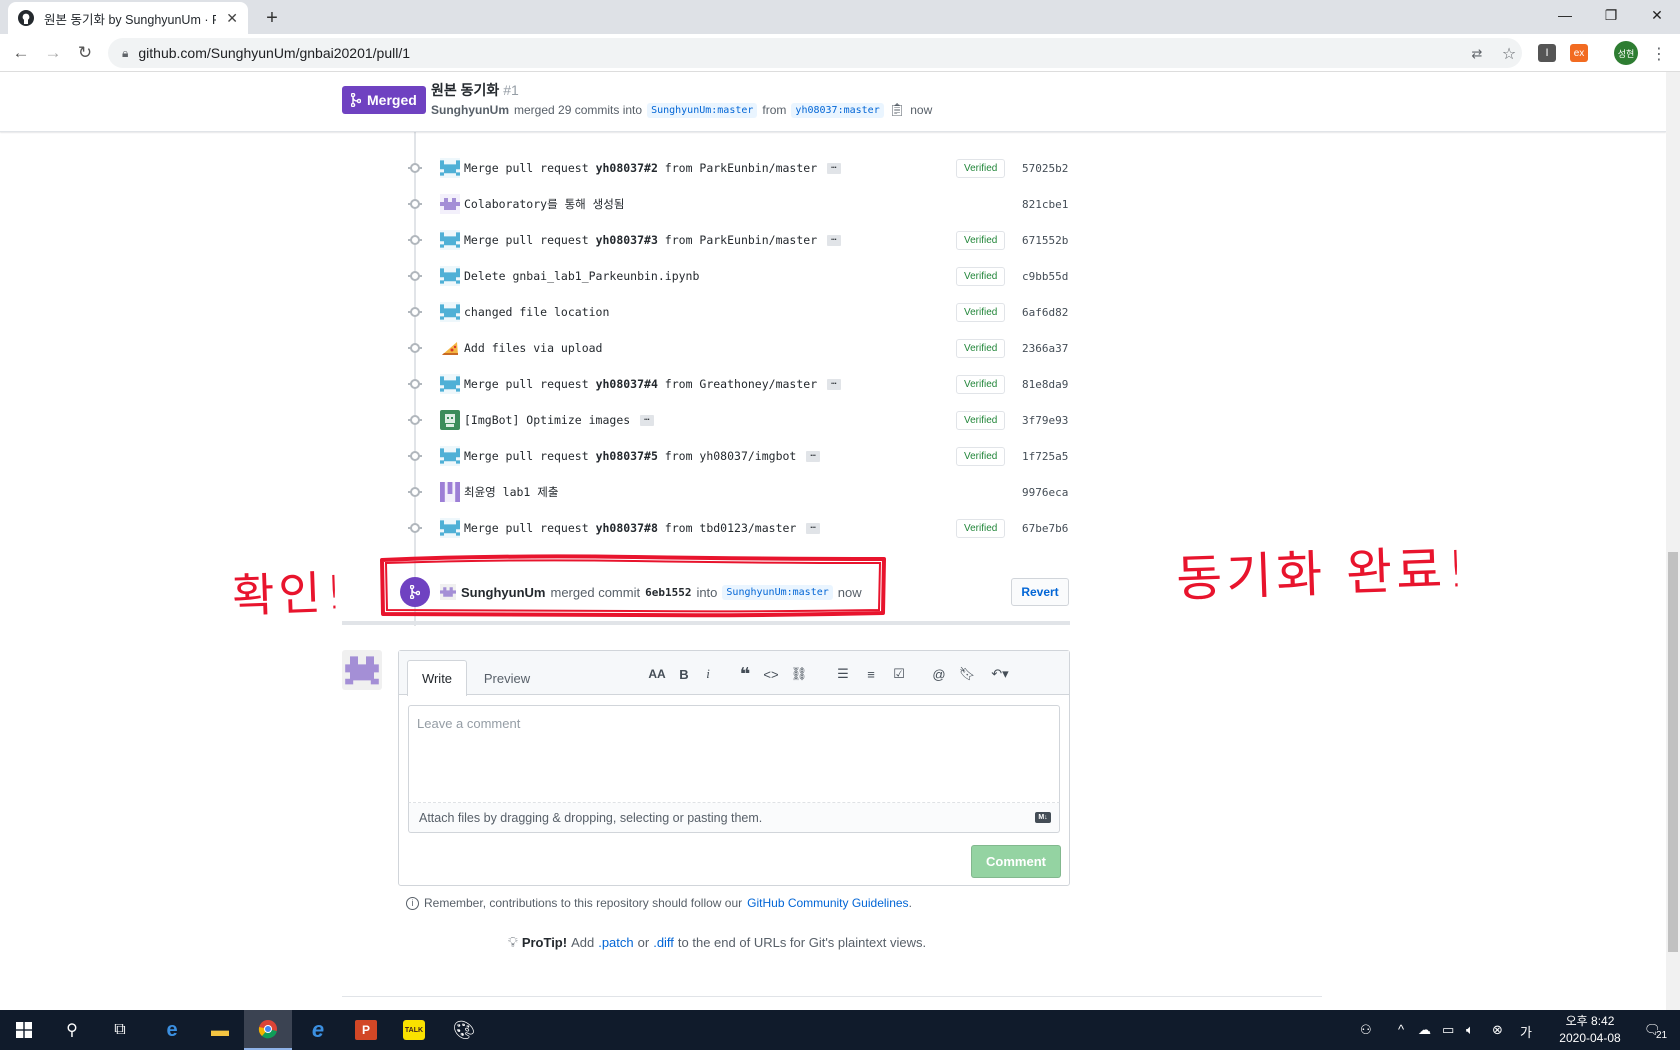 The width and height of the screenshot is (1680, 1050). Describe the element at coordinates (53, 53) in the screenshot. I see `forward-button: →` at that location.